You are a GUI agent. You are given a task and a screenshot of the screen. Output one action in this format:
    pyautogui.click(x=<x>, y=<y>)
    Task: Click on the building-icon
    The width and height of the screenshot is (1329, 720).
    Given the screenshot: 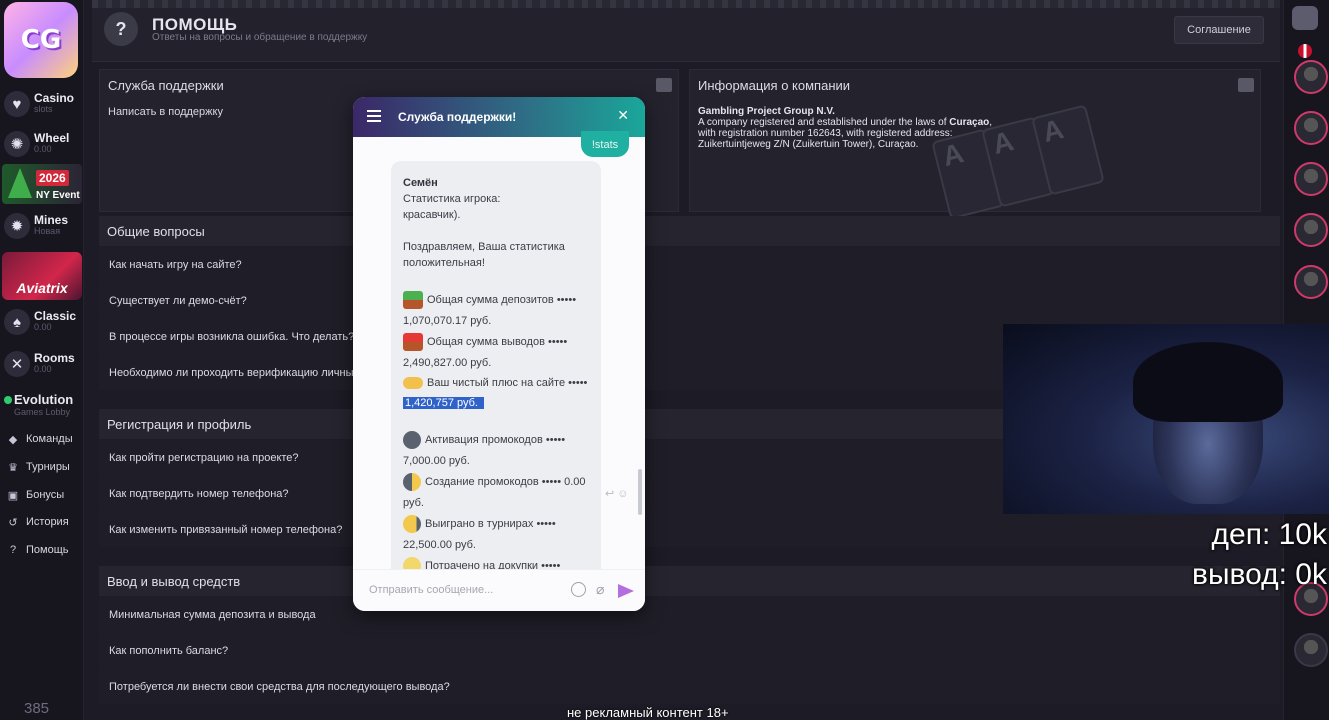 What is the action you would take?
    pyautogui.click(x=664, y=85)
    